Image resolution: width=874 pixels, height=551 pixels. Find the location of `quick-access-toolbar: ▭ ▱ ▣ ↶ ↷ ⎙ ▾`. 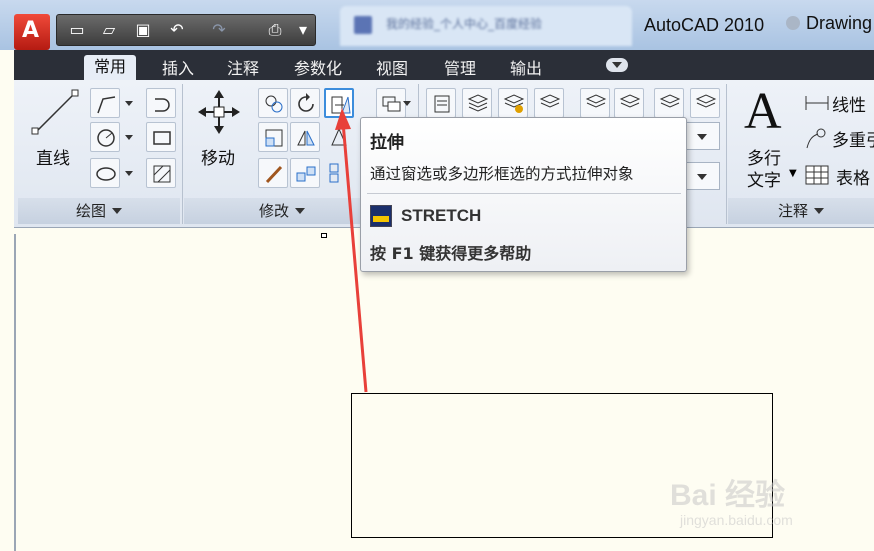

quick-access-toolbar: ▭ ▱ ▣ ↶ ↷ ⎙ ▾ is located at coordinates (186, 30).